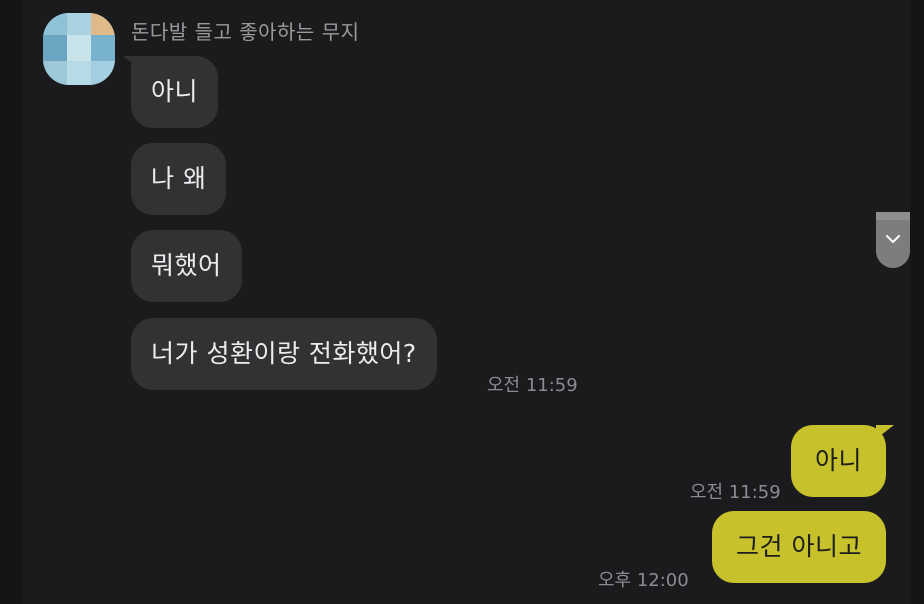  What do you see at coordinates (11, 302) in the screenshot?
I see `left-edge` at bounding box center [11, 302].